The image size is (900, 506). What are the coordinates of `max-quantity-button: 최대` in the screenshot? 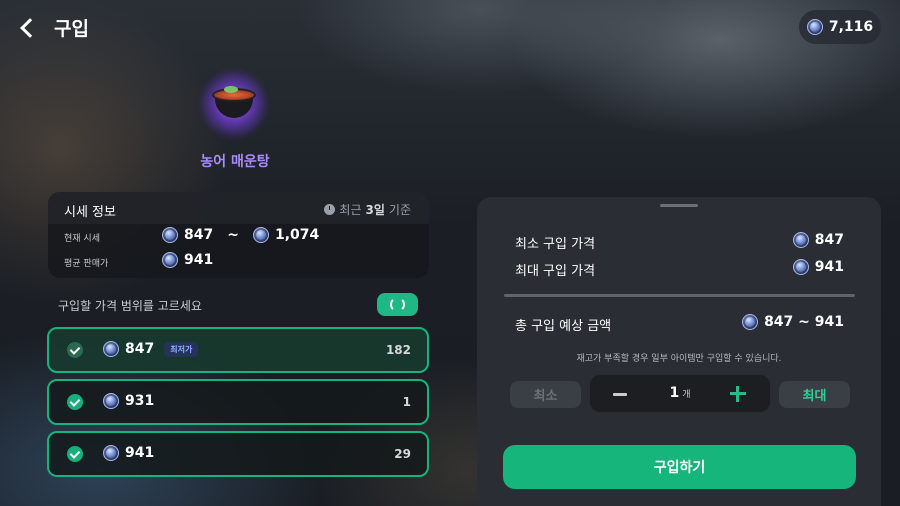 It's located at (814, 394).